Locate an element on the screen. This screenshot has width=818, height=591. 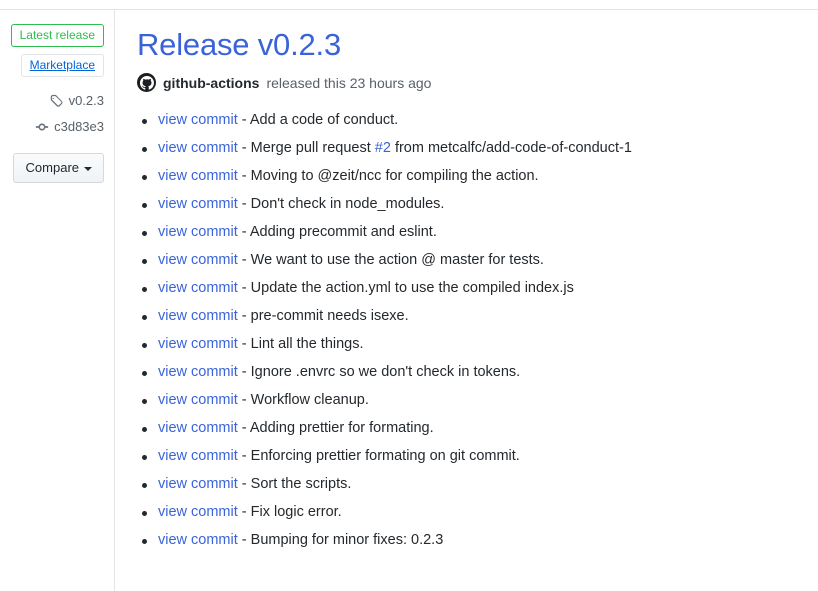
commit-message: Add a code of conduct. is located at coordinates (324, 120).